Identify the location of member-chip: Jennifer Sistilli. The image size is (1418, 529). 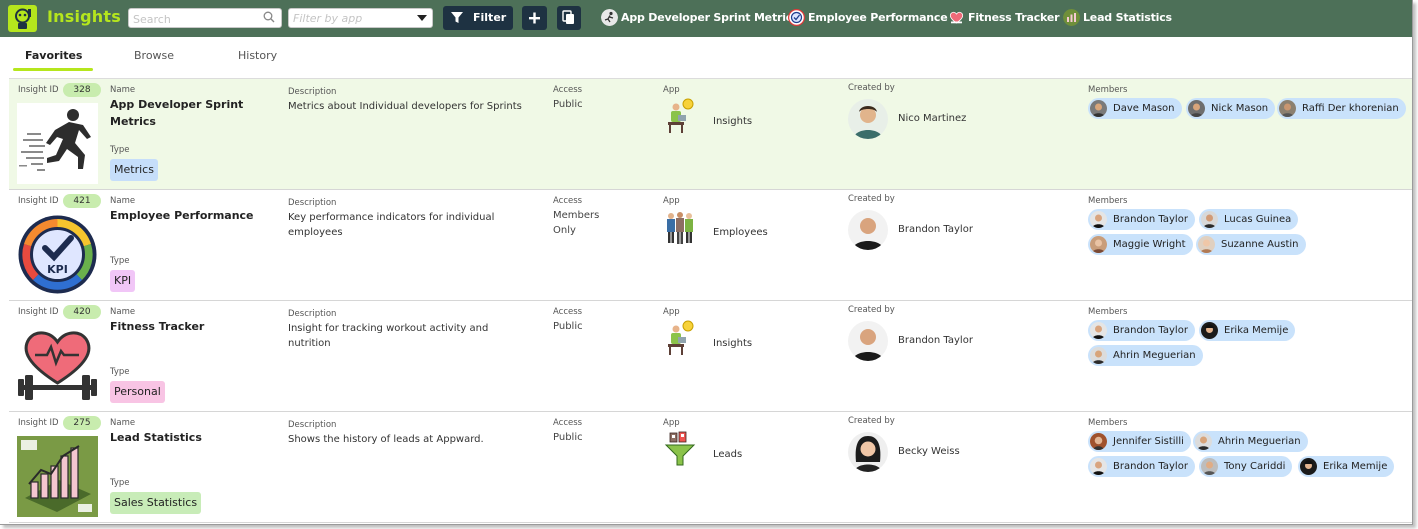
(1139, 441).